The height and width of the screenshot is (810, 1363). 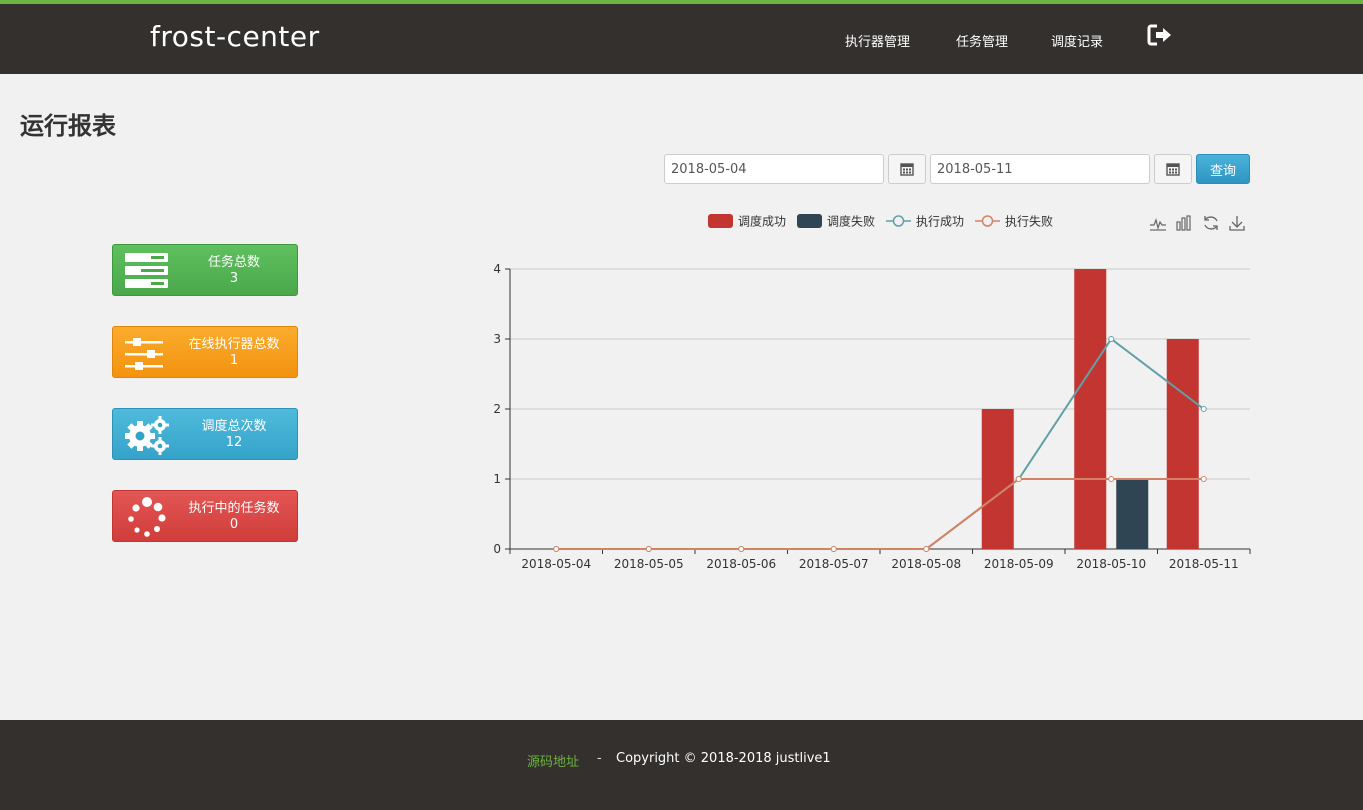 What do you see at coordinates (1029, 221) in the screenshot?
I see `legend-label: 执行失败` at bounding box center [1029, 221].